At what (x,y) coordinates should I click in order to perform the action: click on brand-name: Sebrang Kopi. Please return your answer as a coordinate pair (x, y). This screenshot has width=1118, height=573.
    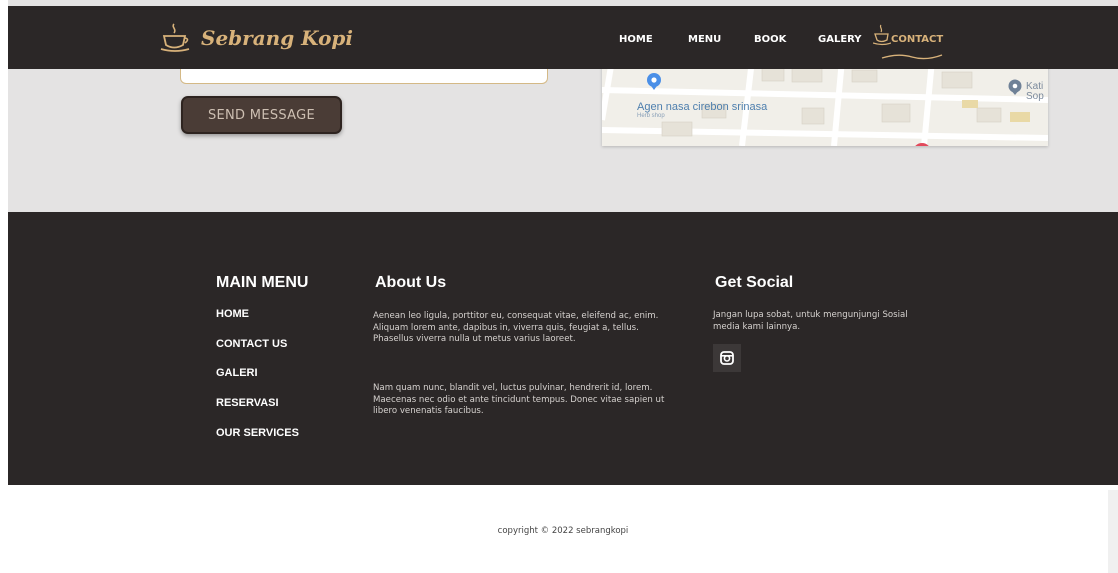
    Looking at the image, I should click on (277, 38).